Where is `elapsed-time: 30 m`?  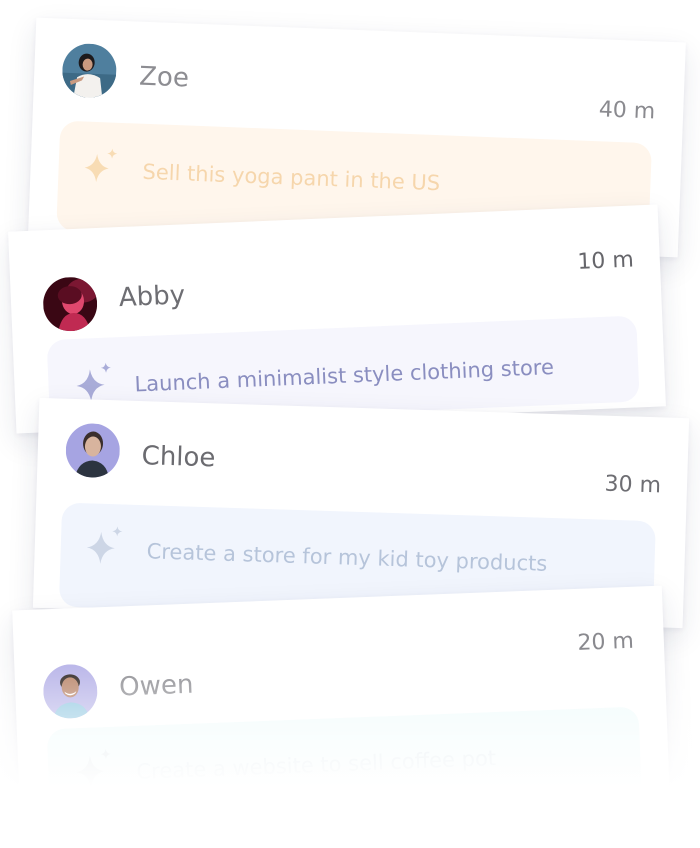
elapsed-time: 30 m is located at coordinates (633, 485).